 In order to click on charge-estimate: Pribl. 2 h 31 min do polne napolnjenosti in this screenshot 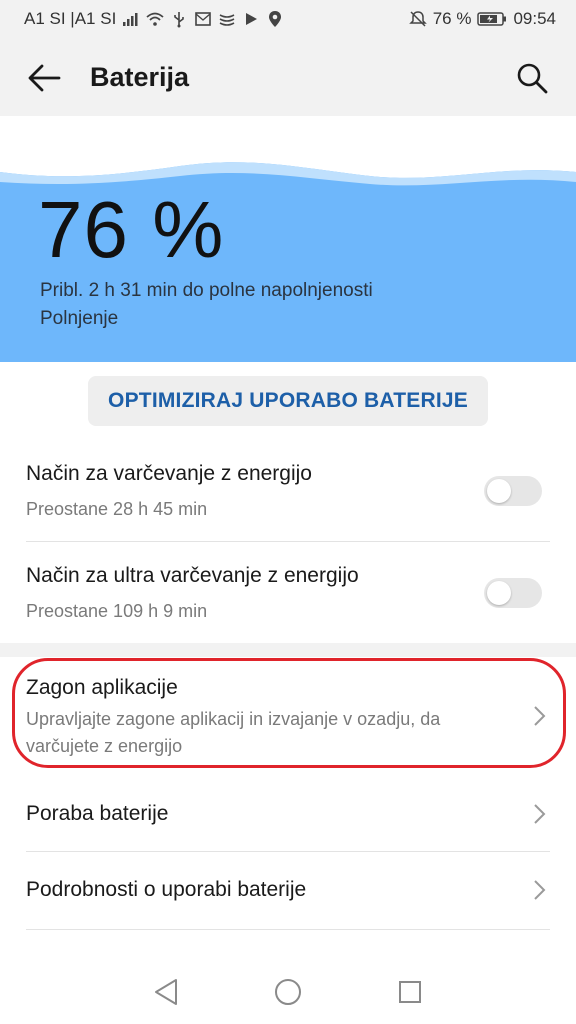, I will do `click(206, 290)`.